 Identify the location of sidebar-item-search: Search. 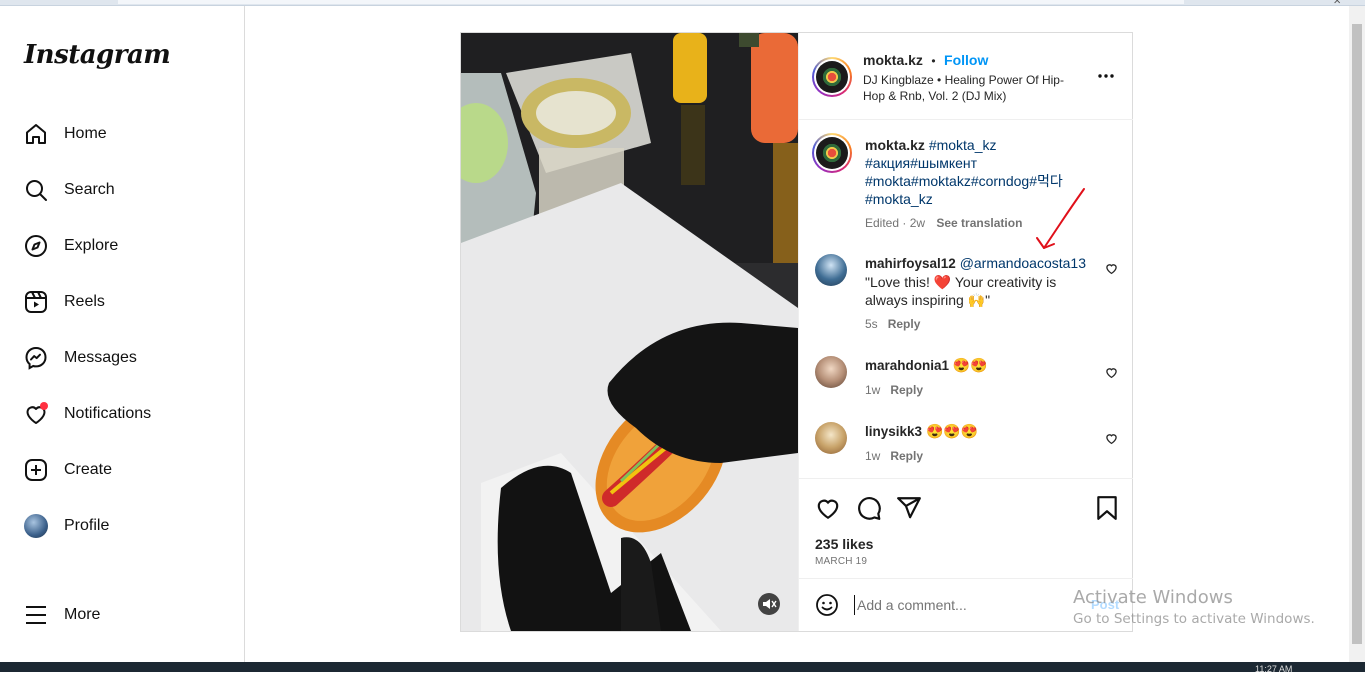
(69, 190).